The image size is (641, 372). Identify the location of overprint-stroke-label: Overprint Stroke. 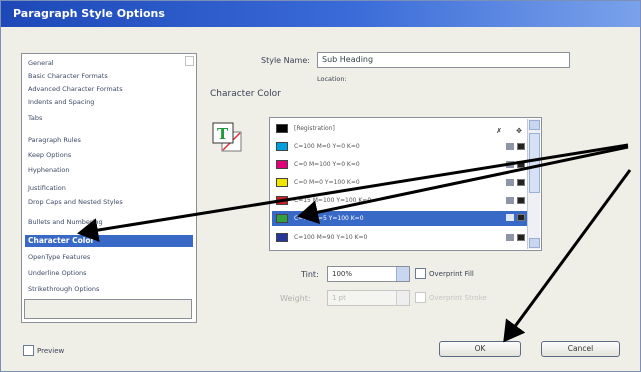
(458, 298).